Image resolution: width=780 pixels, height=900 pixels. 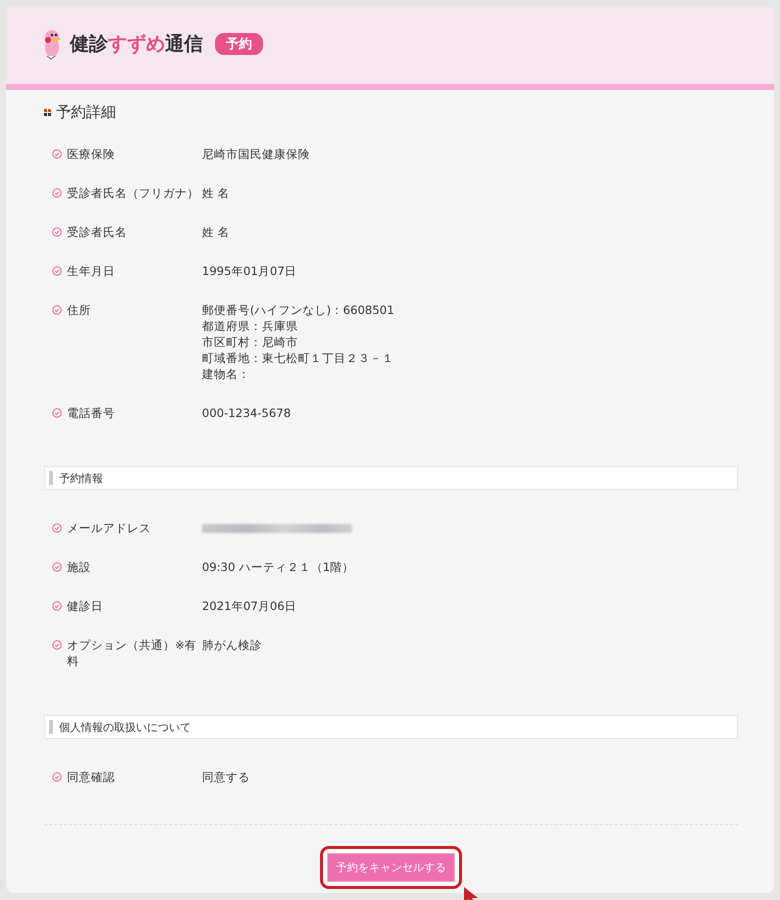 I want to click on field-value: 都道府県：兵庫県, so click(x=250, y=326).